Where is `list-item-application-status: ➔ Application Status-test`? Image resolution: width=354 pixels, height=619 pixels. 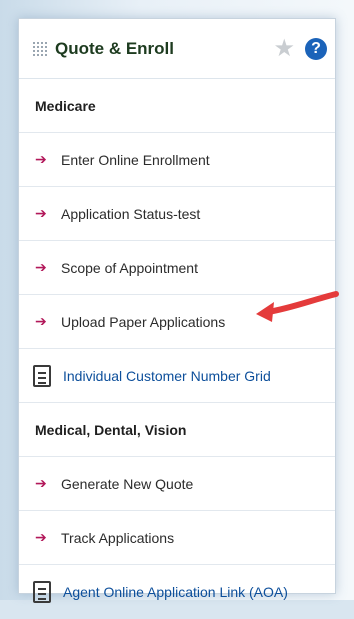
list-item-application-status: ➔ Application Status-test is located at coordinates (177, 214).